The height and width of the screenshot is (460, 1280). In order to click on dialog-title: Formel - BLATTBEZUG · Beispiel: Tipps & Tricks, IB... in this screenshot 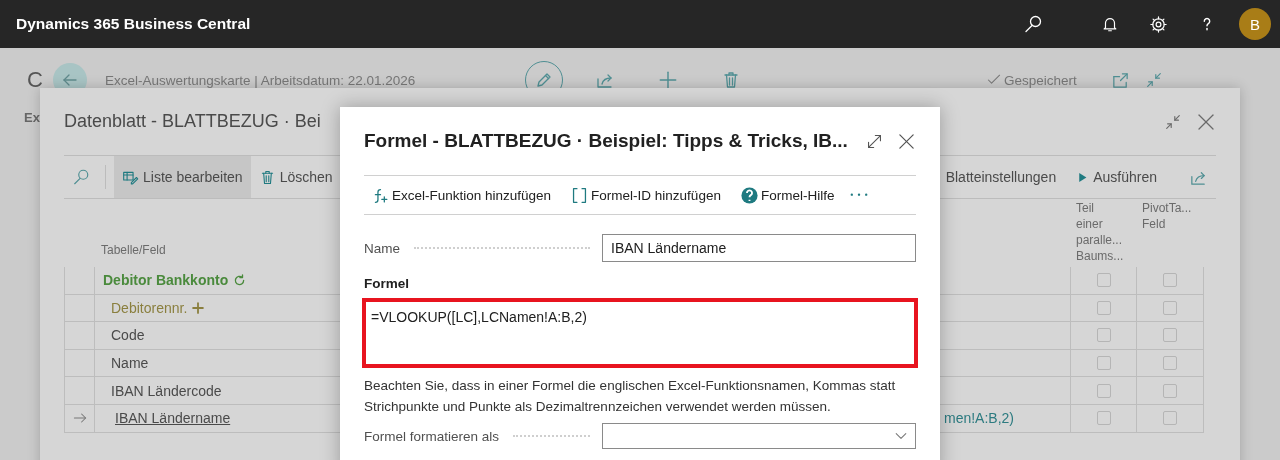, I will do `click(606, 141)`.